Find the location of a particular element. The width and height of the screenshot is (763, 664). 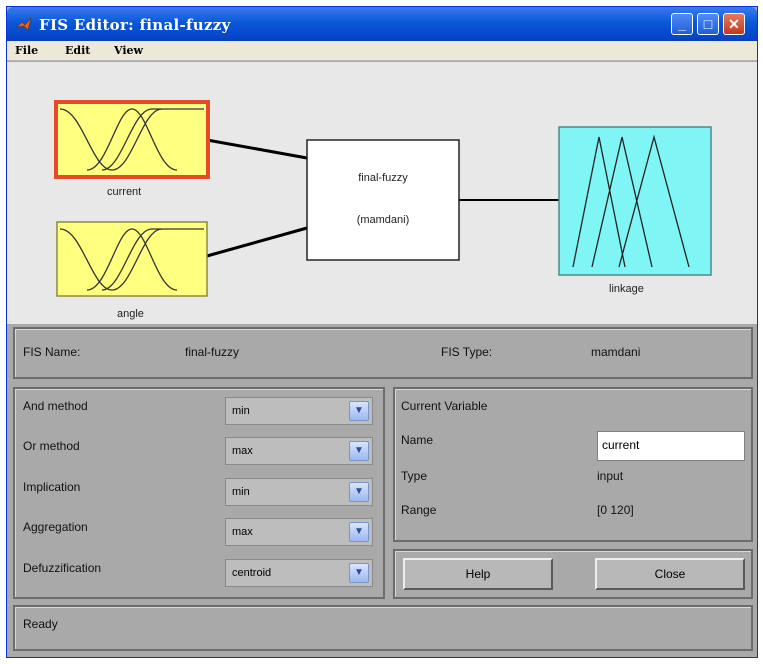

variable-range-label: Range is located at coordinates (419, 510).